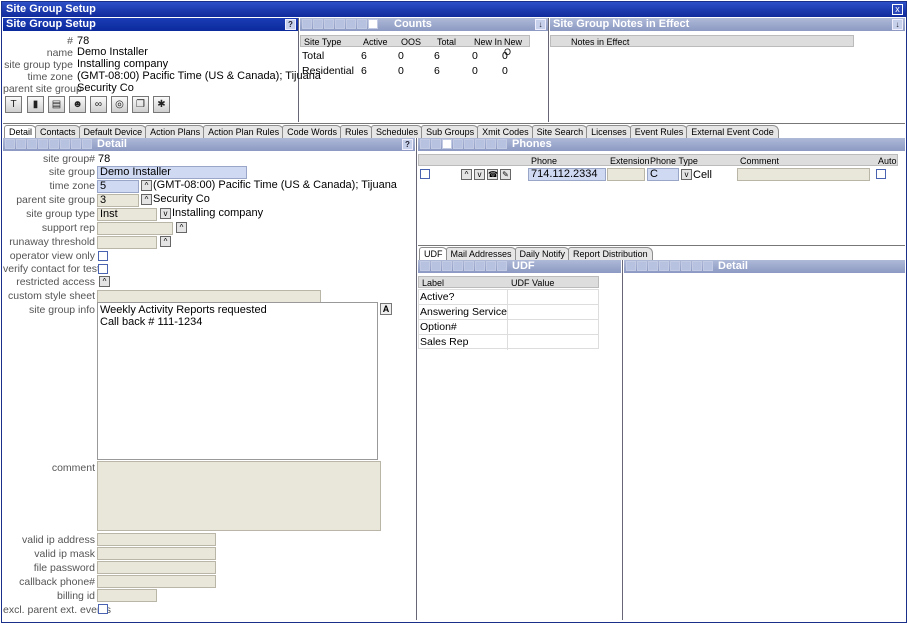 The height and width of the screenshot is (624, 908). Describe the element at coordinates (437, 297) in the screenshot. I see `table-row: Active?` at that location.